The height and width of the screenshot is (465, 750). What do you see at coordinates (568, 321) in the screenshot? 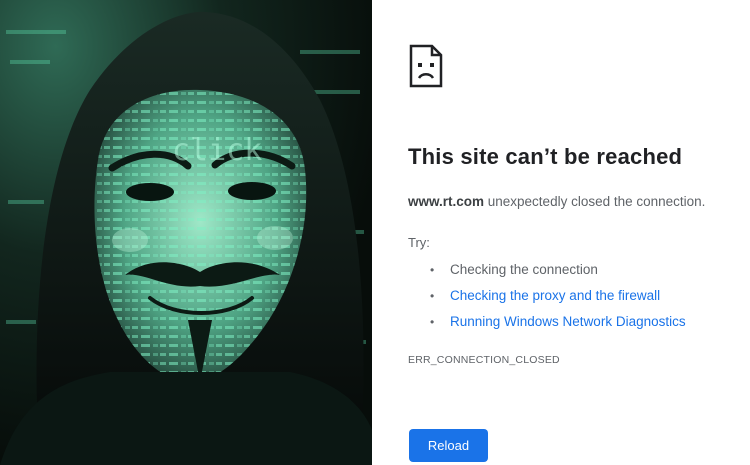
I see `suggestion-network-diagnostics-link: Running Windows Network Diagnostics` at bounding box center [568, 321].